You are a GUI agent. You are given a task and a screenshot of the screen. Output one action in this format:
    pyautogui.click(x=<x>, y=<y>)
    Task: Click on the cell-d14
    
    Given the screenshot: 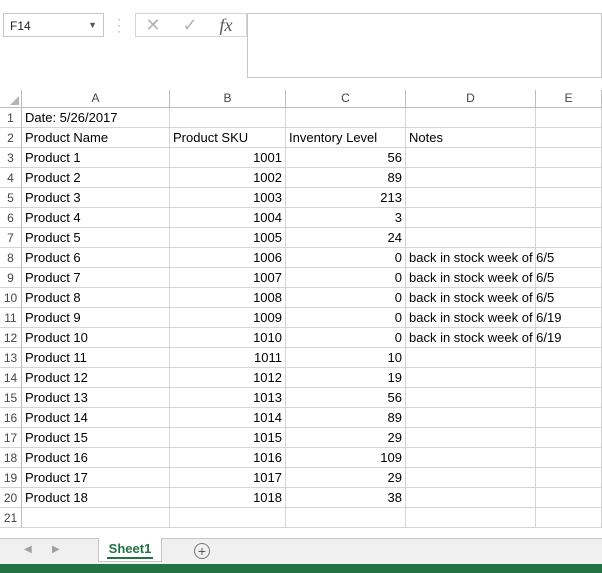 What is the action you would take?
    pyautogui.click(x=471, y=378)
    